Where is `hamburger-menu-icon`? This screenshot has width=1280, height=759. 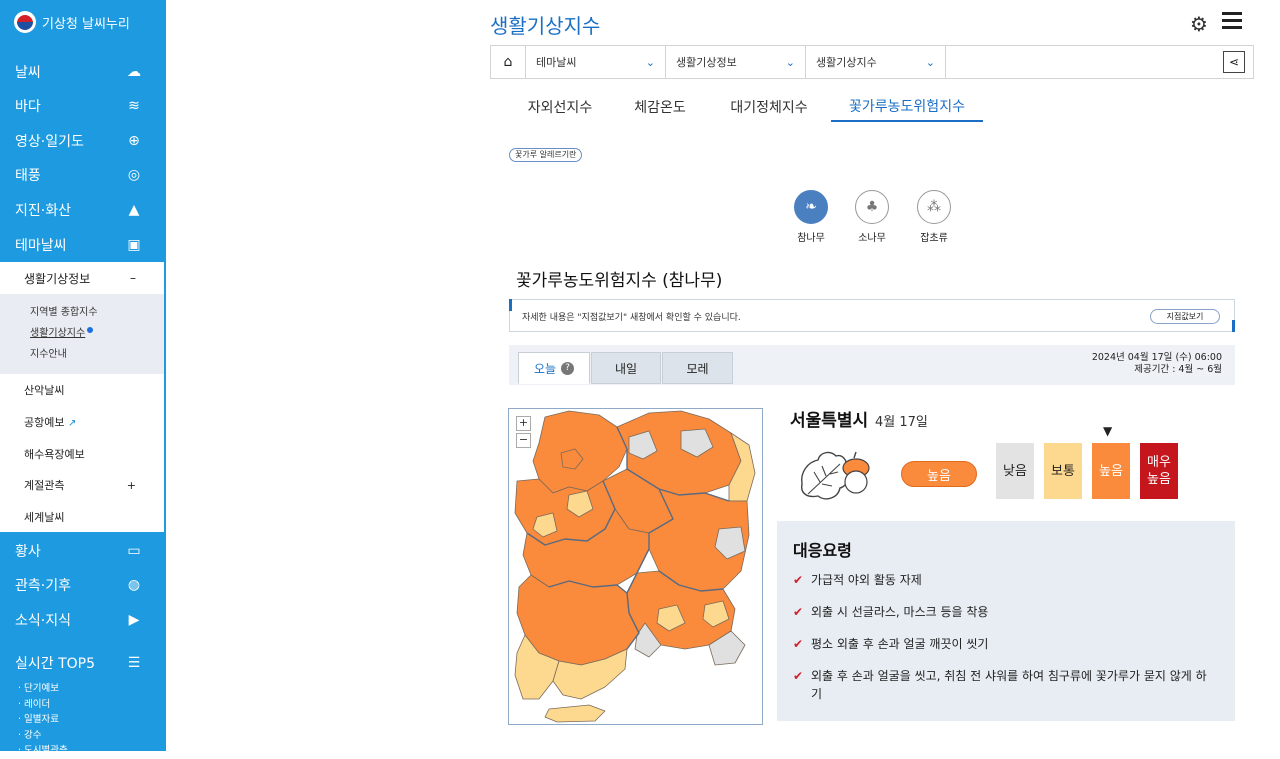 hamburger-menu-icon is located at coordinates (1232, 22).